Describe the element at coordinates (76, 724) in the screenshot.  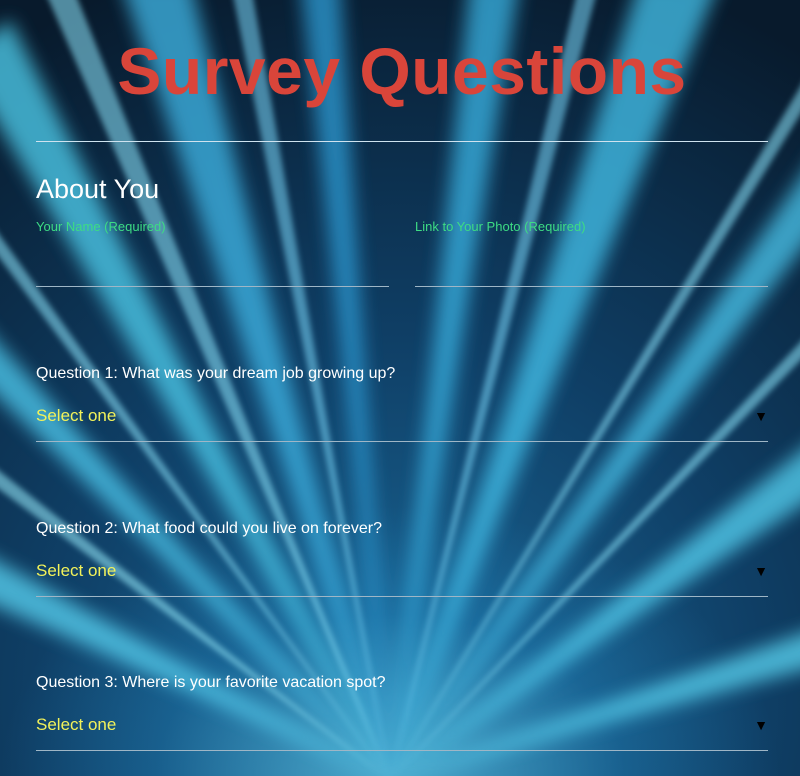
I see `question-3-selected-value: Select one` at that location.